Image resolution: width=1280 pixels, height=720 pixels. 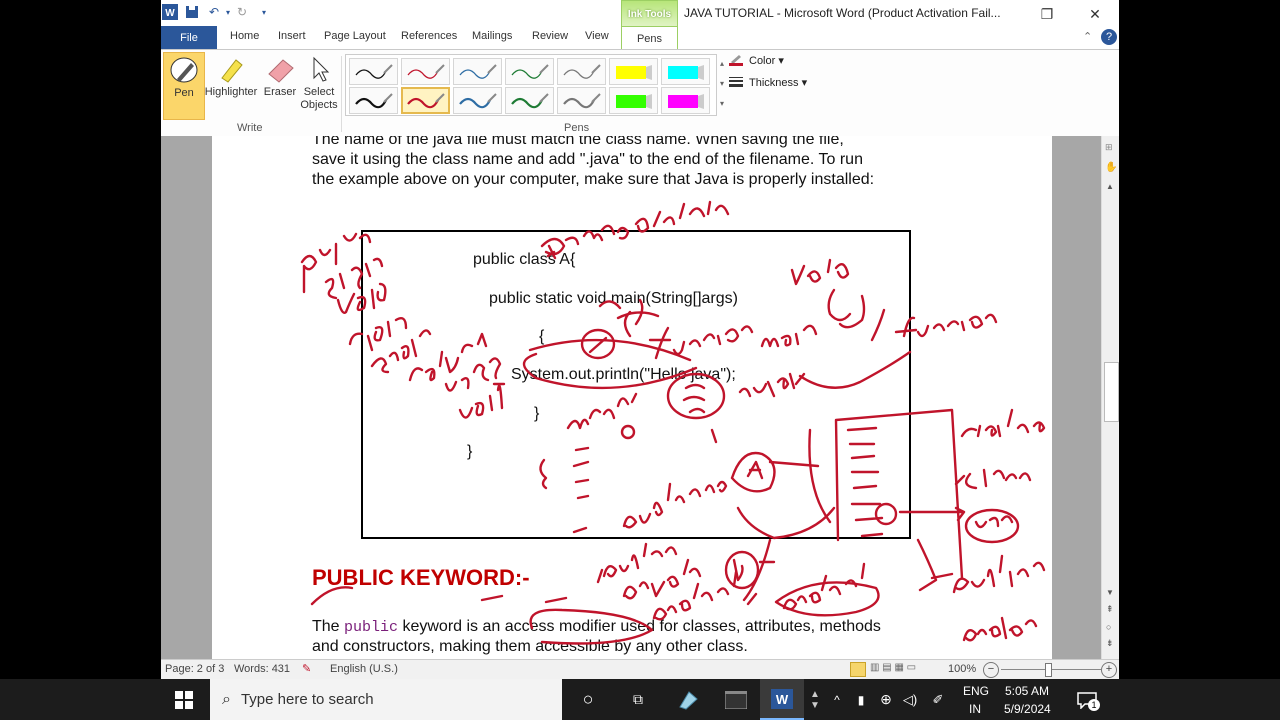 I want to click on zoom-slider-thumb, so click(x=1048, y=670).